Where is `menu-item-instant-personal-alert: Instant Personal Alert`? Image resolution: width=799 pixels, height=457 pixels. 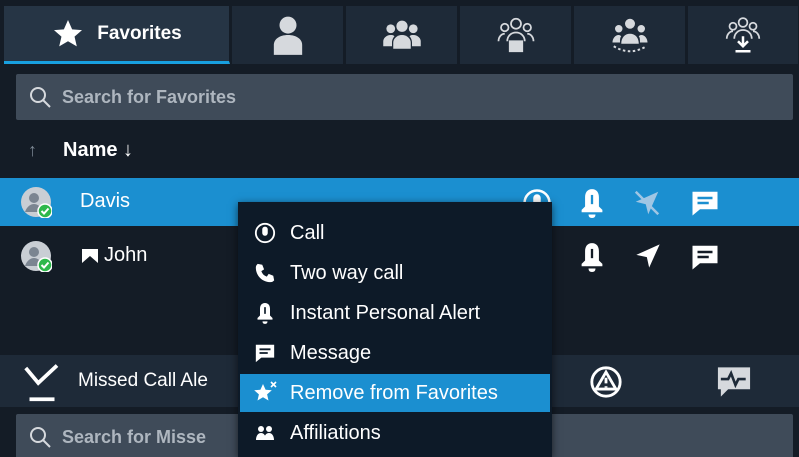 menu-item-instant-personal-alert: Instant Personal Alert is located at coordinates (395, 313).